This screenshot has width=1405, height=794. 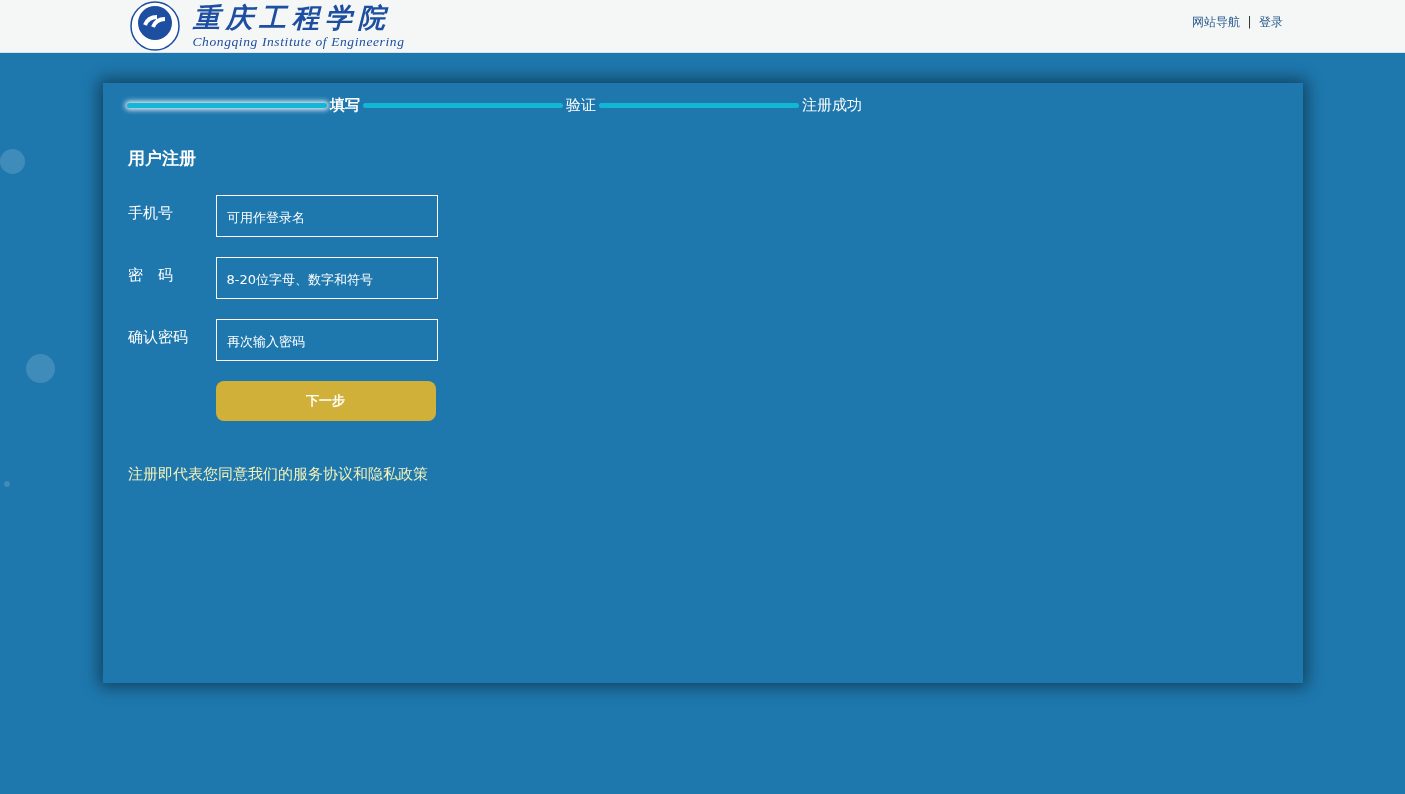 What do you see at coordinates (298, 41) in the screenshot?
I see `college-name-english: Chongqing Institute of Engineering` at bounding box center [298, 41].